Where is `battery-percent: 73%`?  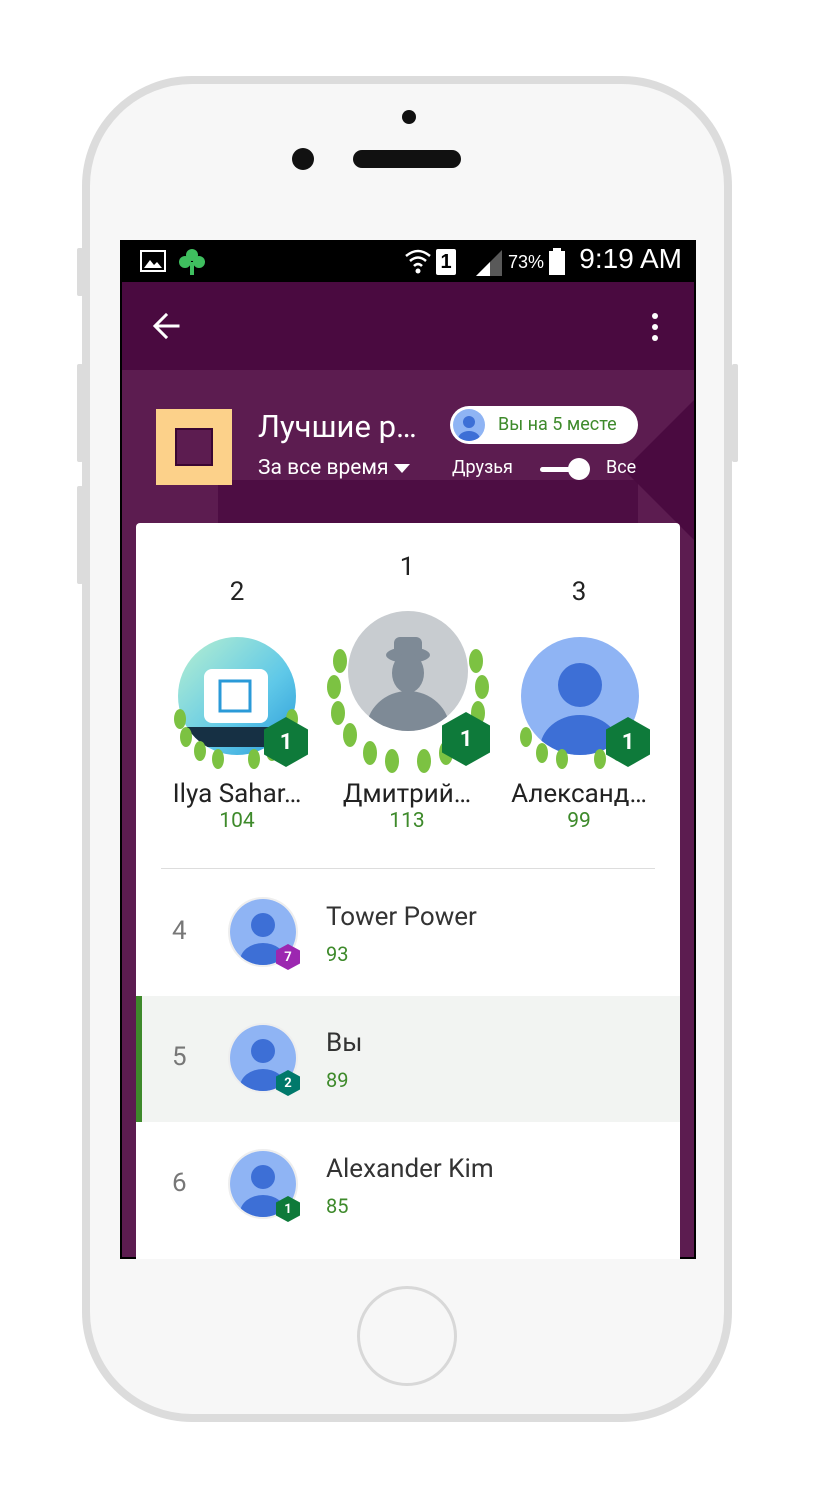 battery-percent: 73% is located at coordinates (526, 262).